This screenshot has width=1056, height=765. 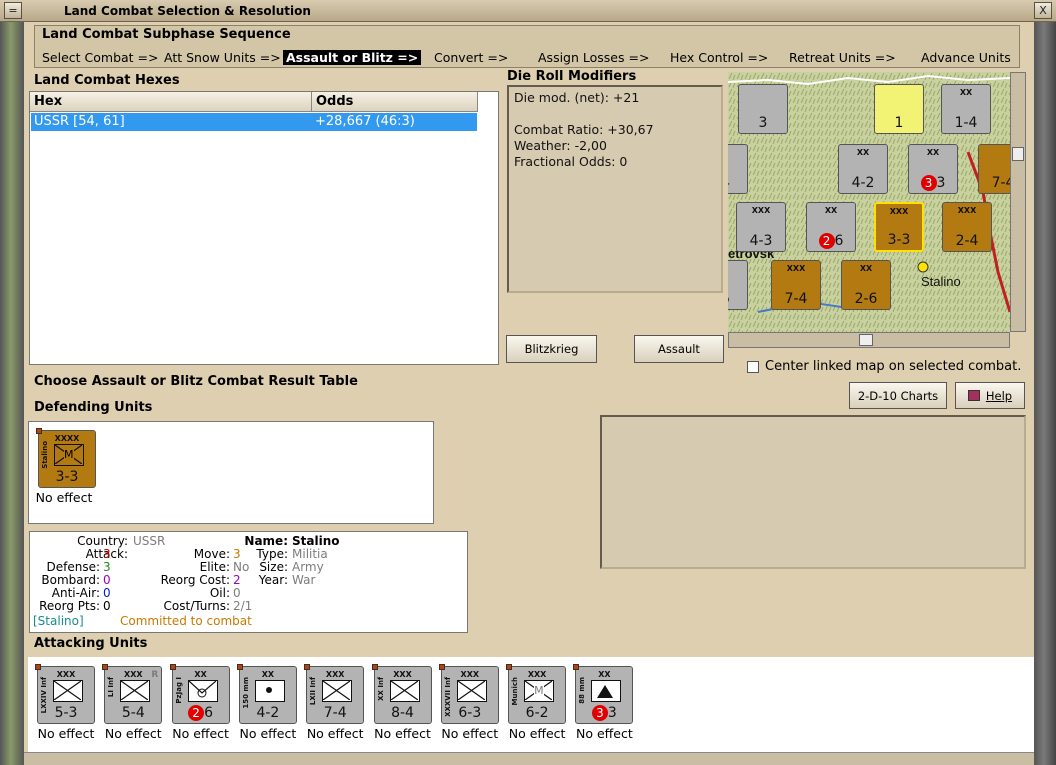 I want to click on combat-result-box, so click(x=813, y=492).